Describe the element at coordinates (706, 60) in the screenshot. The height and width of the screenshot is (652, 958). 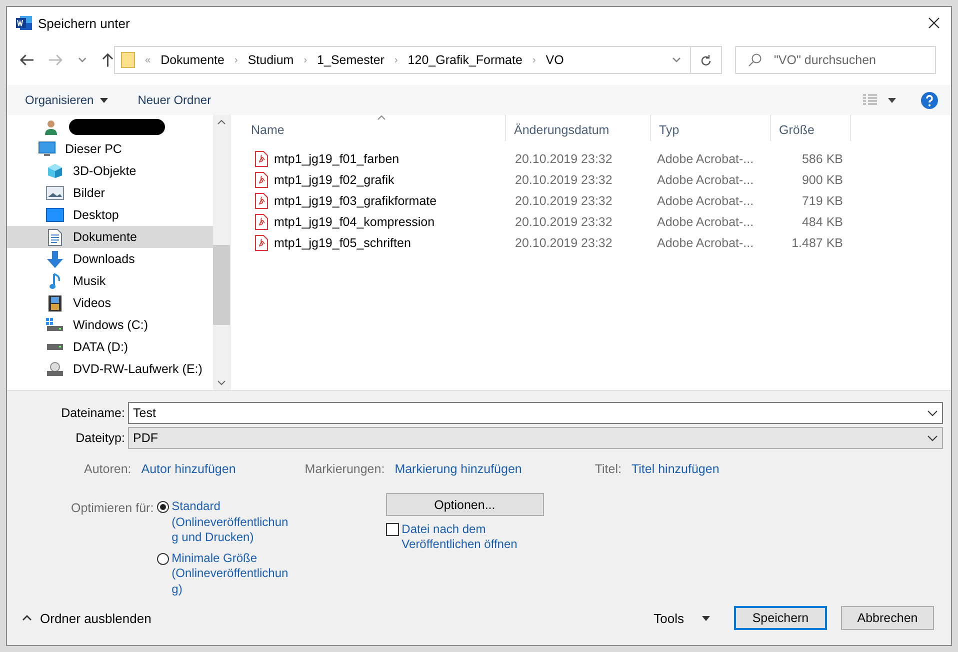
I see `refresh-icon` at that location.